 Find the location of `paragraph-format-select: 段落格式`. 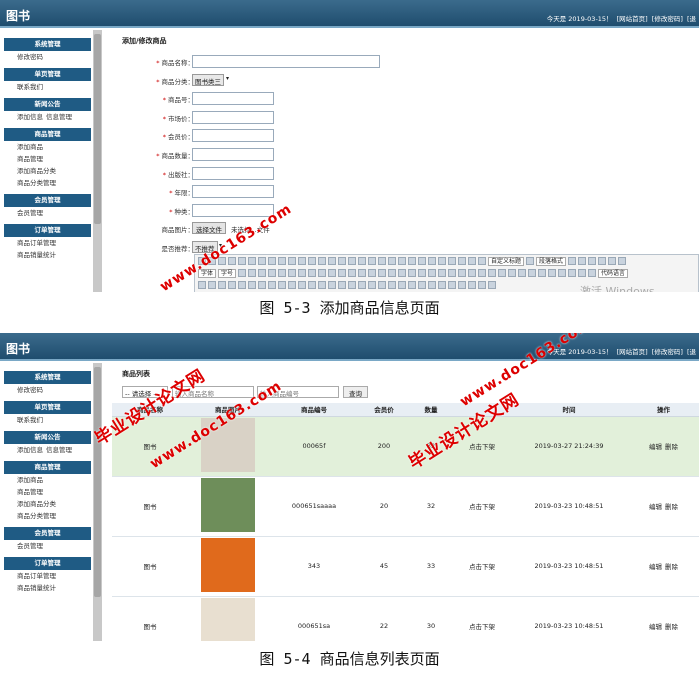

paragraph-format-select: 段落格式 is located at coordinates (551, 261).